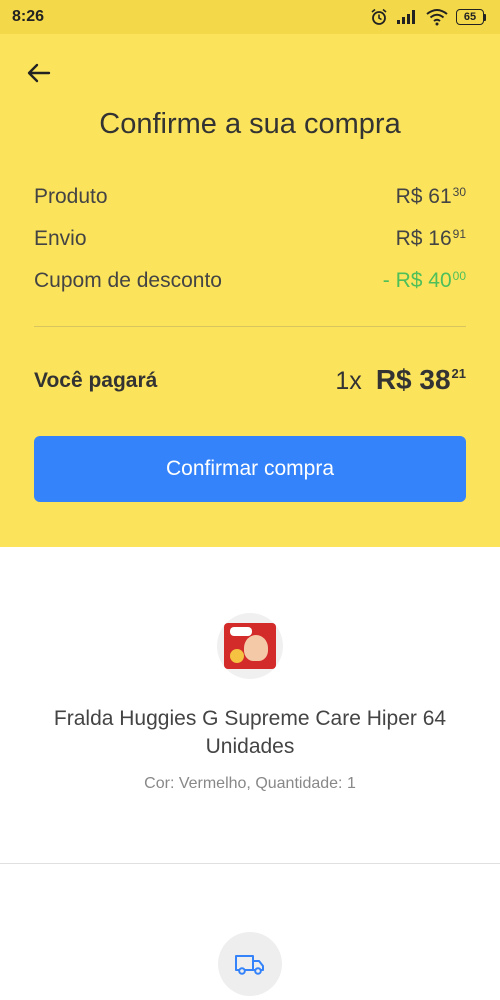 The width and height of the screenshot is (500, 1000). I want to click on shipping-icon-badge, so click(250, 964).